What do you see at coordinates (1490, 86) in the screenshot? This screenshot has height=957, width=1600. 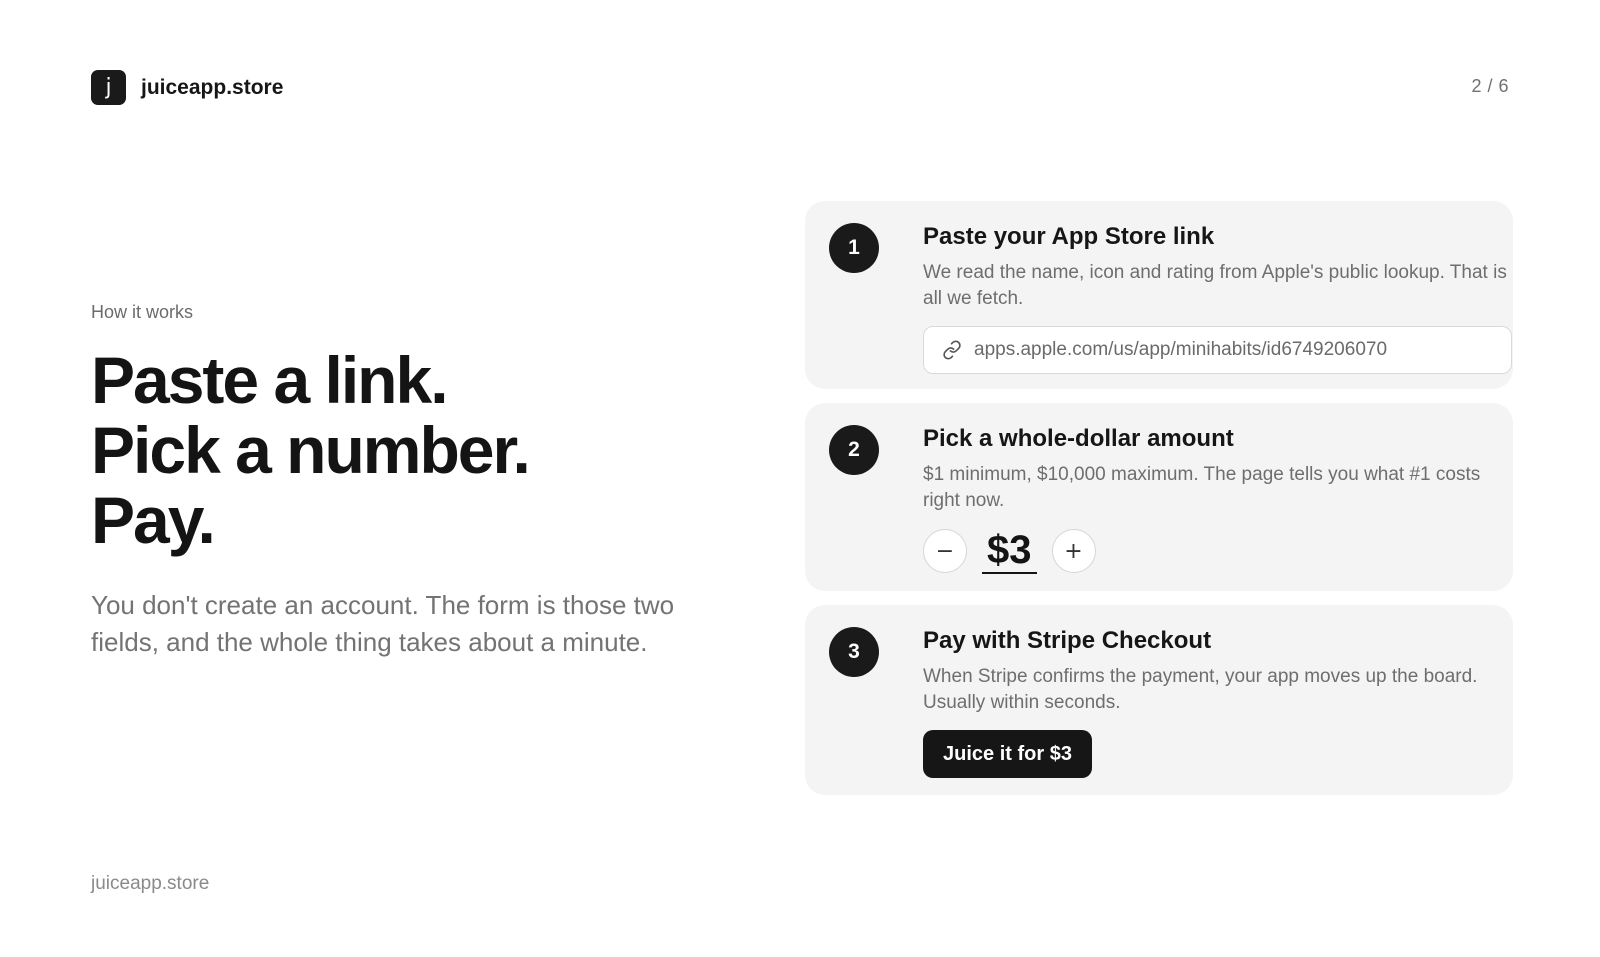 I see `slide-counter: 2 / 6` at bounding box center [1490, 86].